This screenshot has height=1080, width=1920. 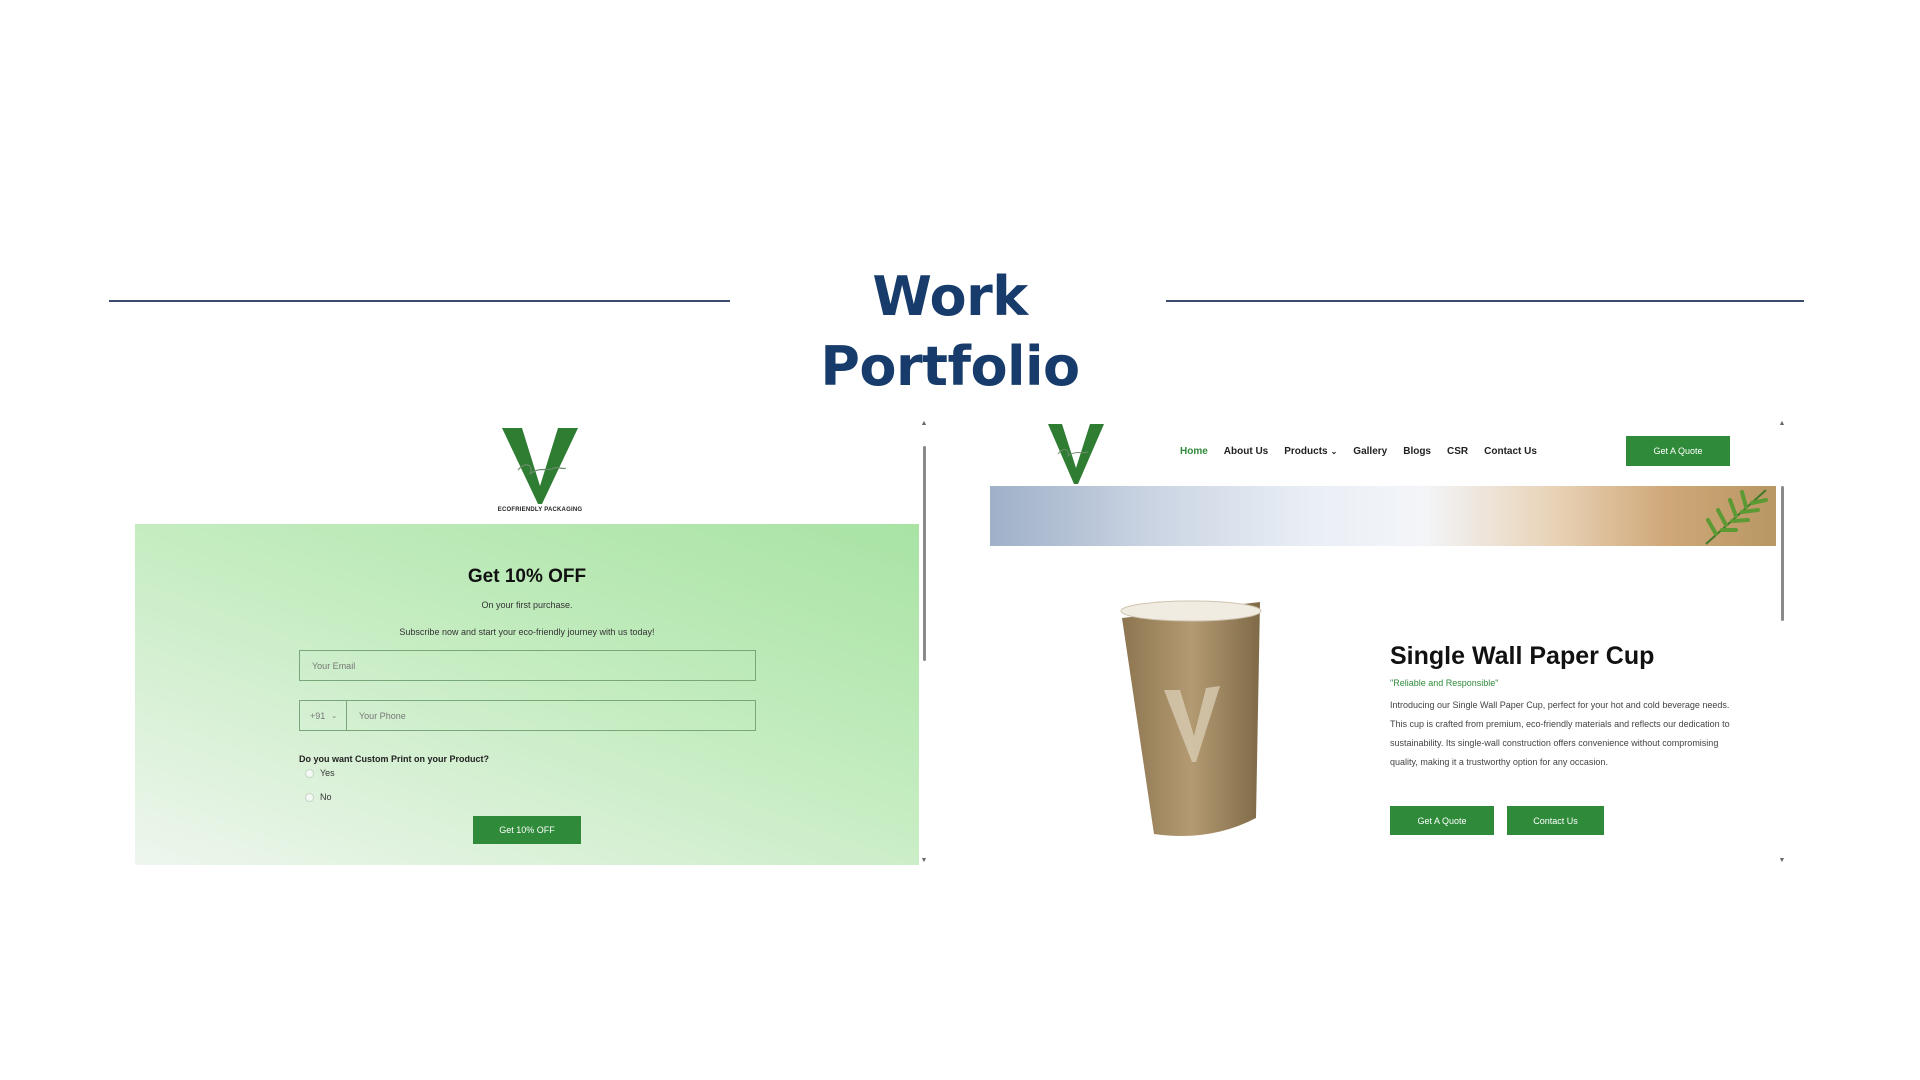 I want to click on heading-rule-right, so click(x=1485, y=301).